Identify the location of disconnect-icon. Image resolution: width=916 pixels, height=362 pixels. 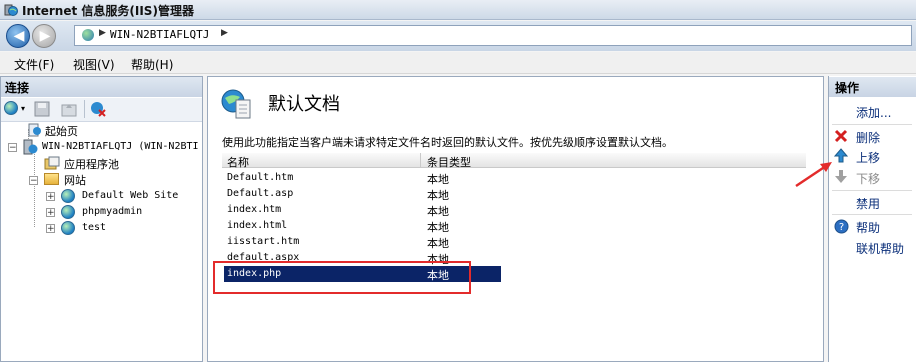
(98, 109).